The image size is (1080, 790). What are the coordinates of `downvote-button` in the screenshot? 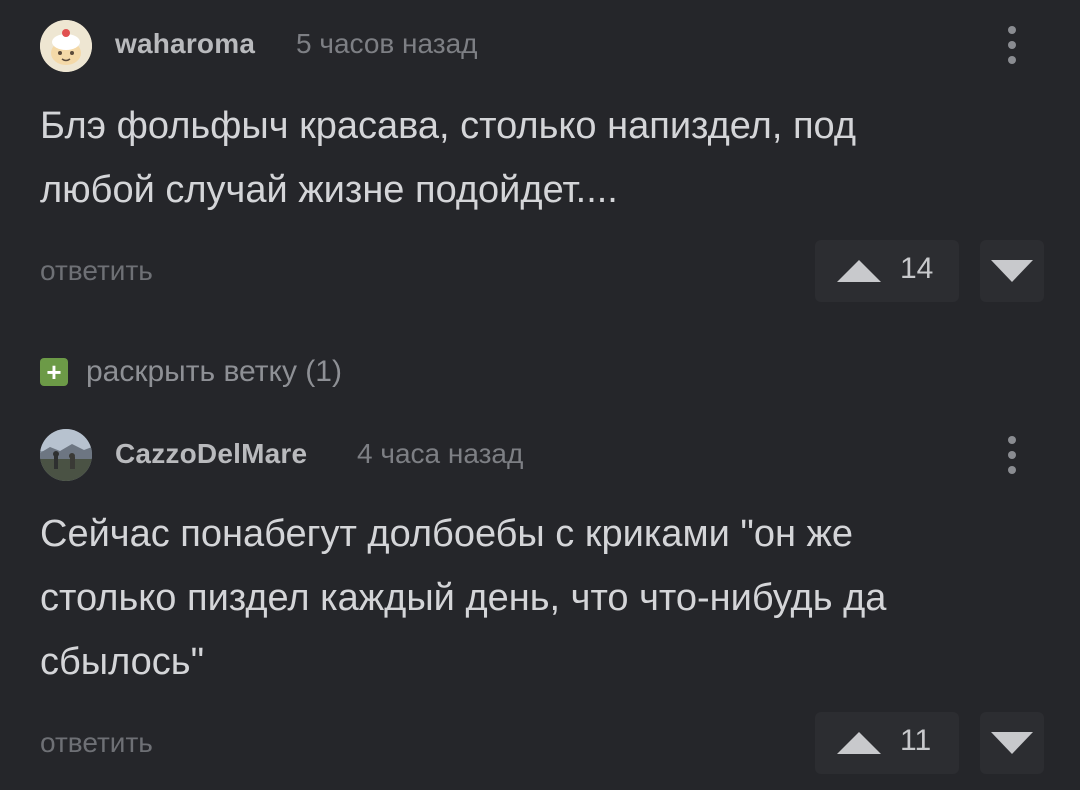 It's located at (1012, 743).